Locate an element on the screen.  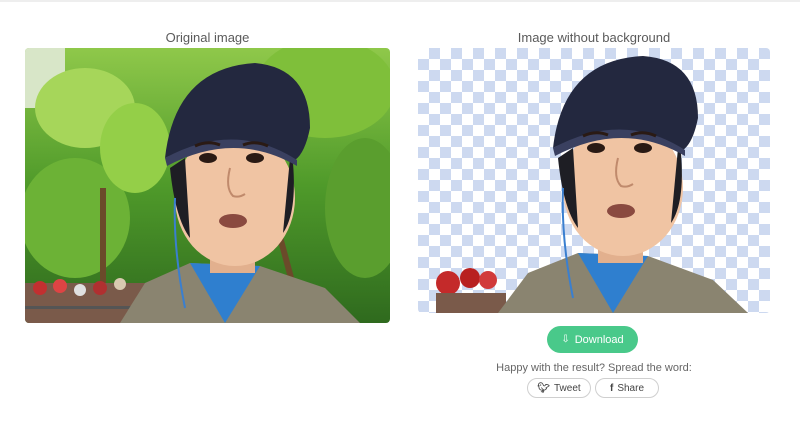
result-image-title: Image without background is located at coordinates (594, 37).